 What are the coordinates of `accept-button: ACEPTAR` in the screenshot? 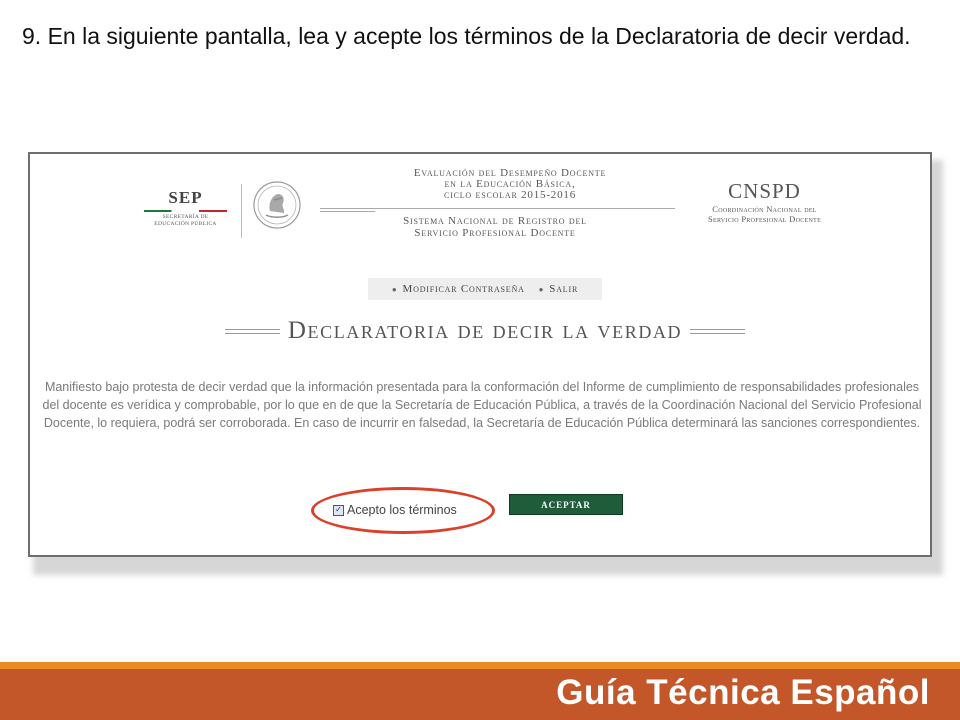 It's located at (566, 504).